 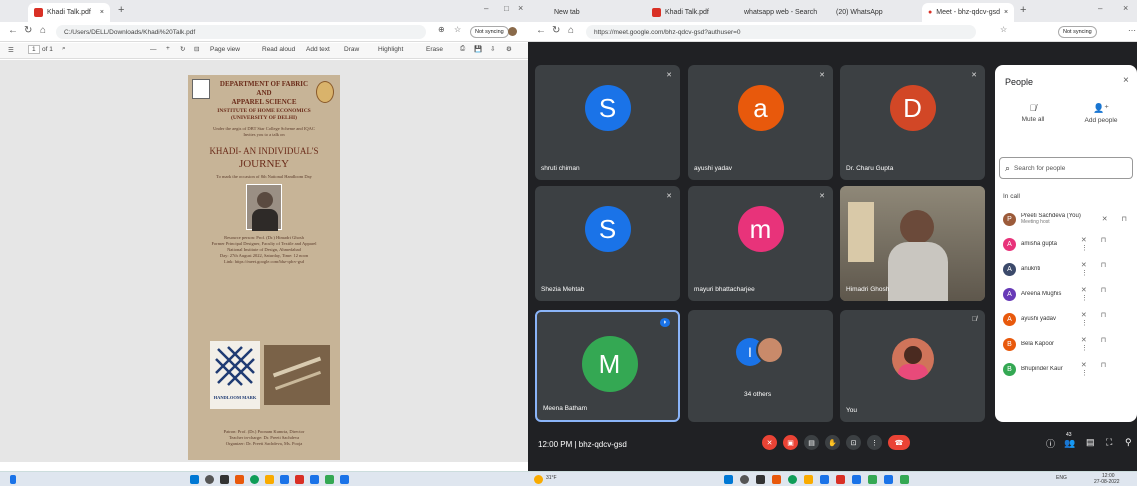 I want to click on participant-row: A Areena Mughis ✕ ⊓ ⋮, so click(x=1068, y=294).